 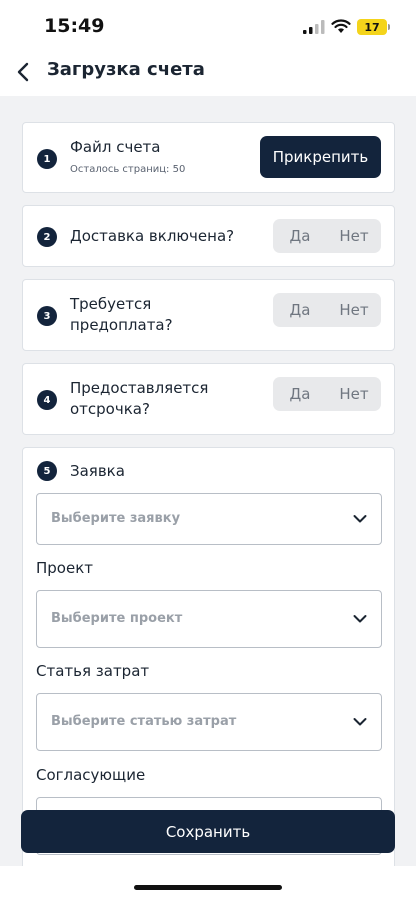 I want to click on cost-item-placeholder: Выберите статью затрат, so click(x=144, y=721).